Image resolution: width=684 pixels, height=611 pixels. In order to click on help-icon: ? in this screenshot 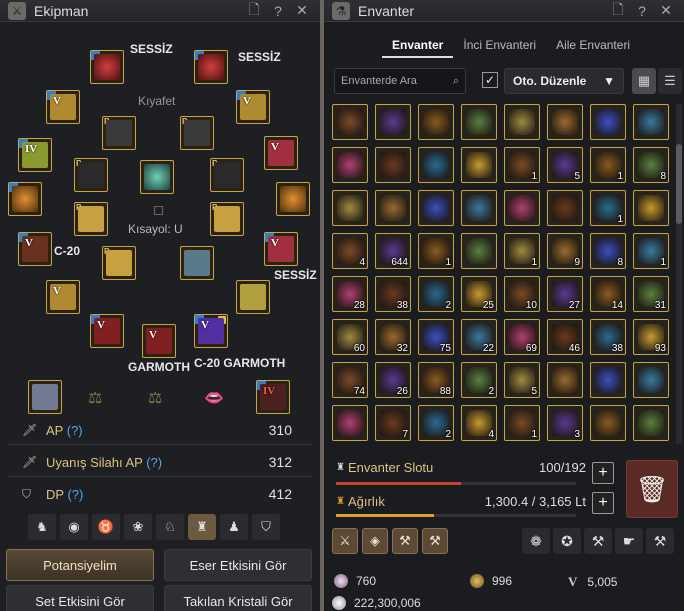, I will do `click(278, 11)`.